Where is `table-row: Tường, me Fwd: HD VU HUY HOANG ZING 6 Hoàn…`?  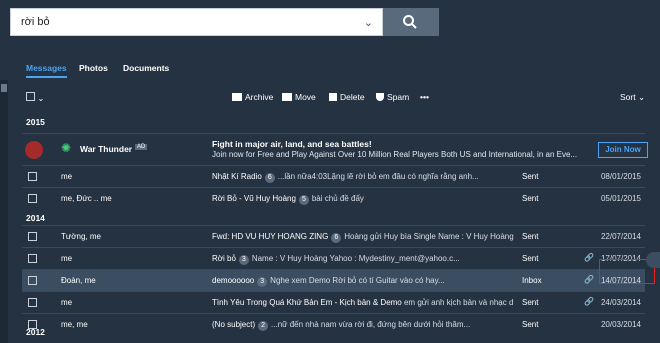 table-row: Tường, me Fwd: HD VU HUY HOANG ZING 6 Hoàn… is located at coordinates (333, 236).